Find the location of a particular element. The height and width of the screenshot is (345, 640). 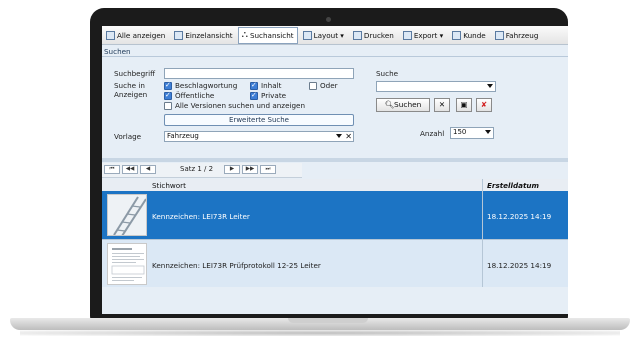

printer-icon is located at coordinates (357, 35).